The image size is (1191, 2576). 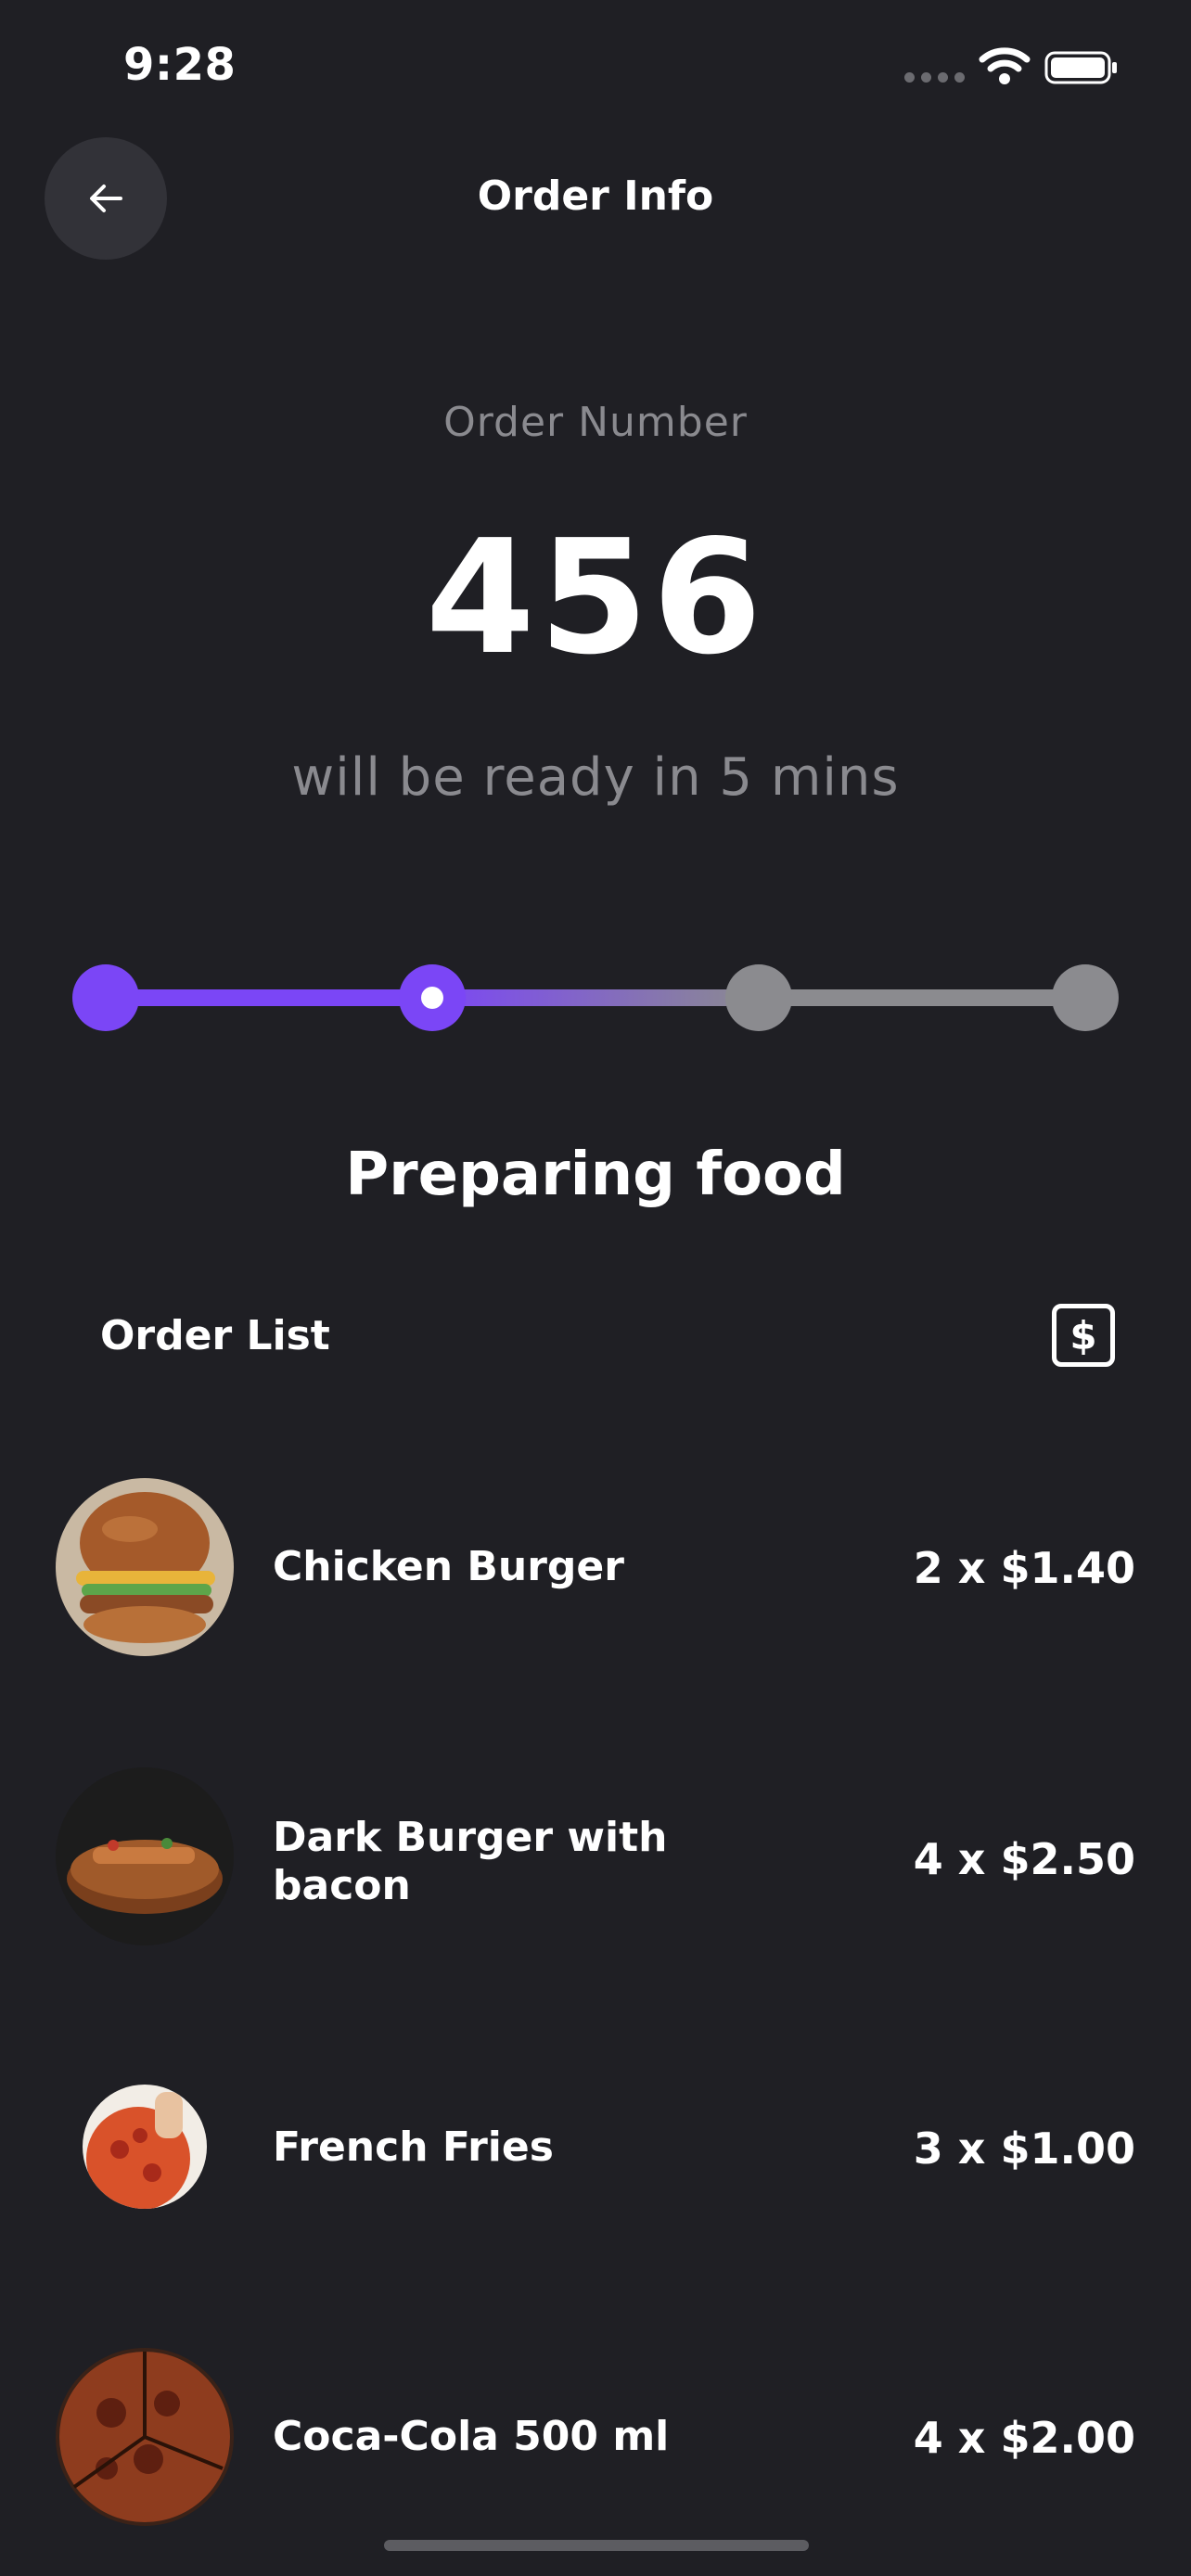 What do you see at coordinates (145, 1567) in the screenshot?
I see `chicken-burger-image` at bounding box center [145, 1567].